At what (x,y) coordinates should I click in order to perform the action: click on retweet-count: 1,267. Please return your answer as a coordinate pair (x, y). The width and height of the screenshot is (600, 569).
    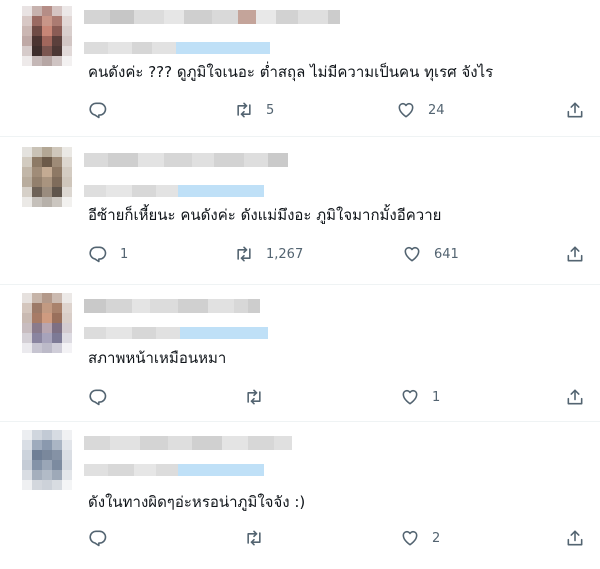
    Looking at the image, I should click on (285, 254).